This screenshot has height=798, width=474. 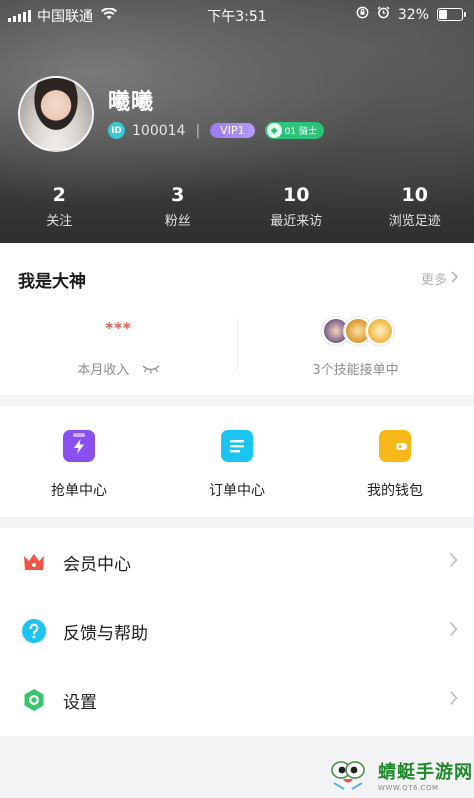 I want to click on more-label: 更多, so click(x=433, y=280).